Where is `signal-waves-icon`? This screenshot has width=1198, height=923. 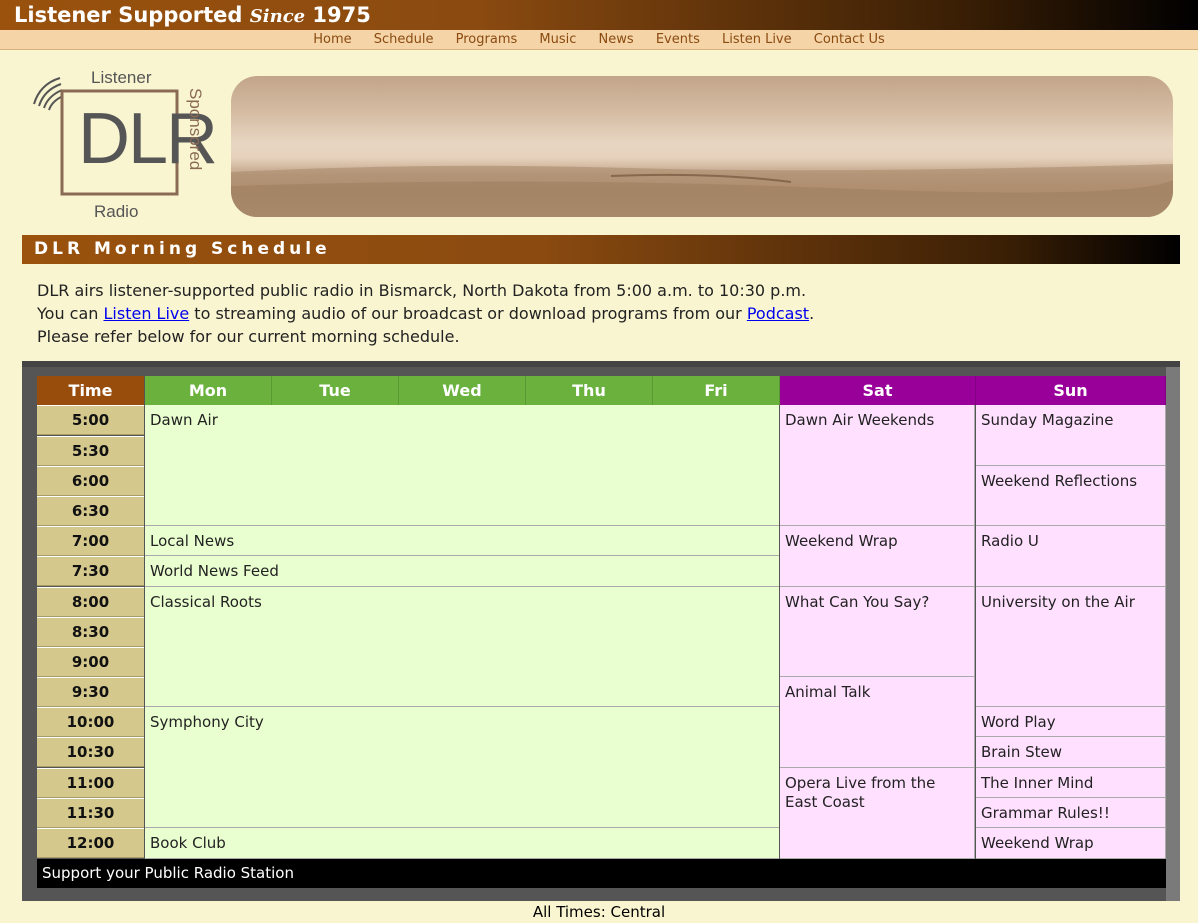 signal-waves-icon is located at coordinates (48, 94).